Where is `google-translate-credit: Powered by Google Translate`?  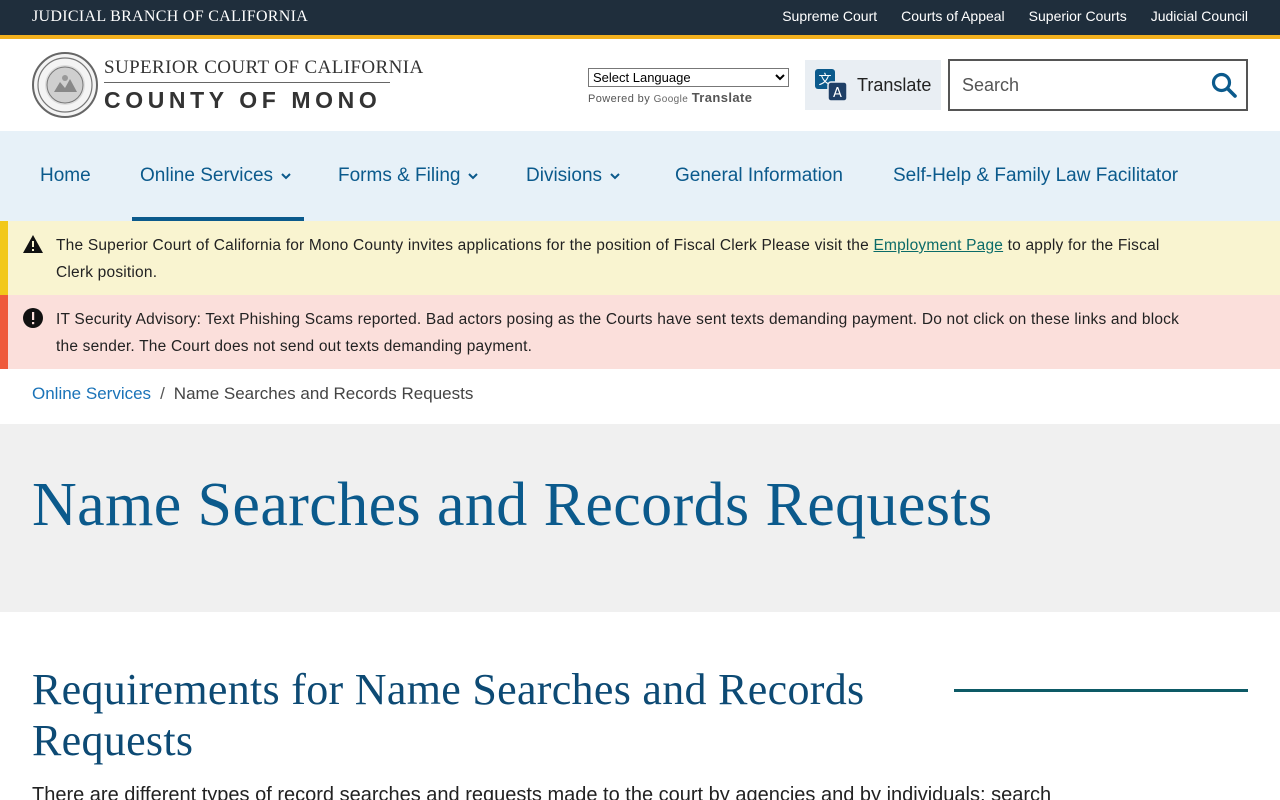
google-translate-credit: Powered by Google Translate is located at coordinates (670, 97).